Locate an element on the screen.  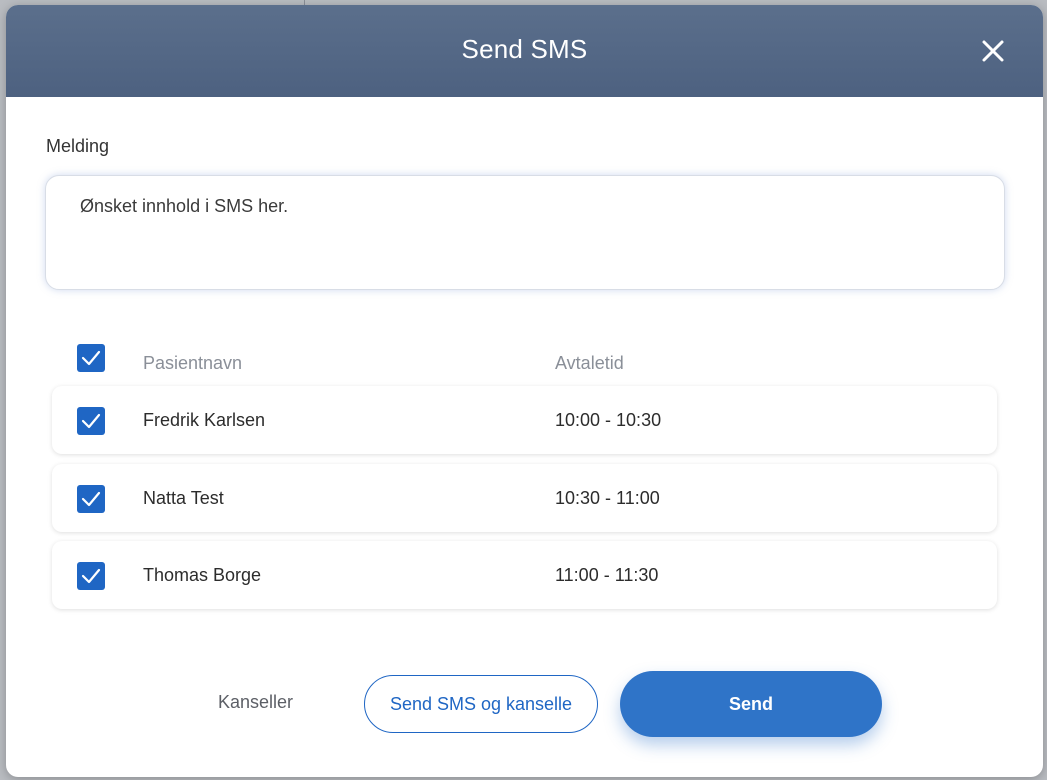
dialog-header: Send SMS is located at coordinates (524, 51).